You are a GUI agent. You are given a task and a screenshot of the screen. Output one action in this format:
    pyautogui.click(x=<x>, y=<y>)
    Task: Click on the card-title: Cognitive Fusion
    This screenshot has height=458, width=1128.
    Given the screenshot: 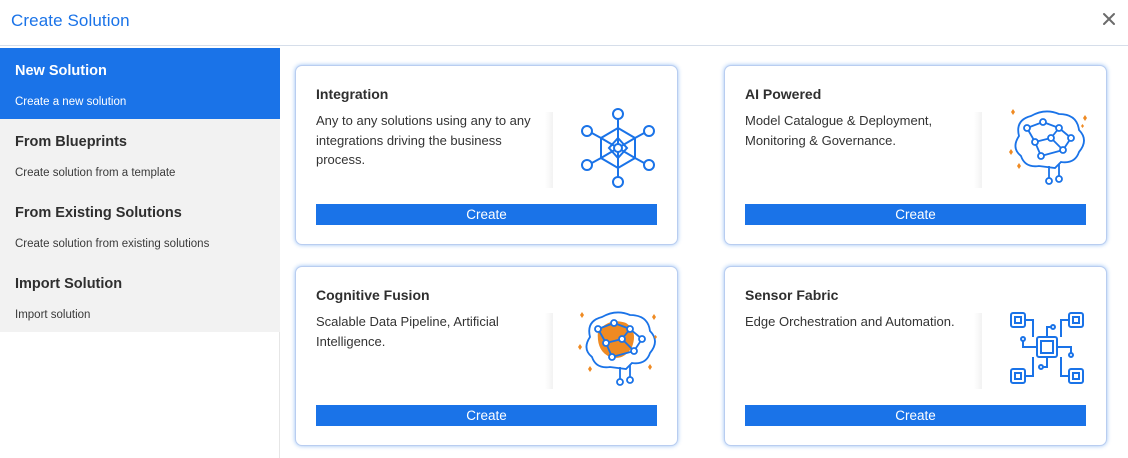 What is the action you would take?
    pyautogui.click(x=373, y=295)
    